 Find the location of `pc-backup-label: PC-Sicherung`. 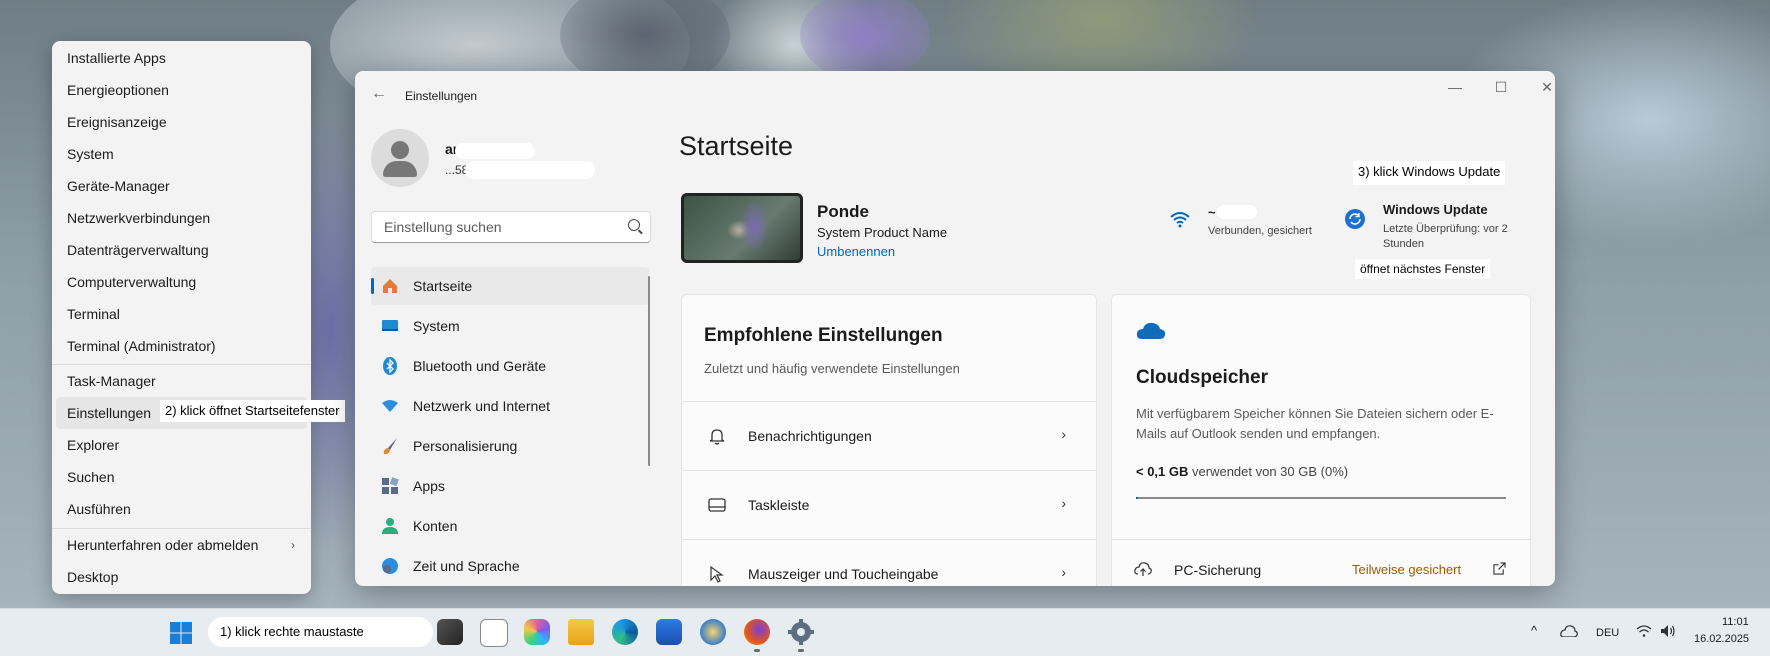

pc-backup-label: PC-Sicherung is located at coordinates (1218, 570).